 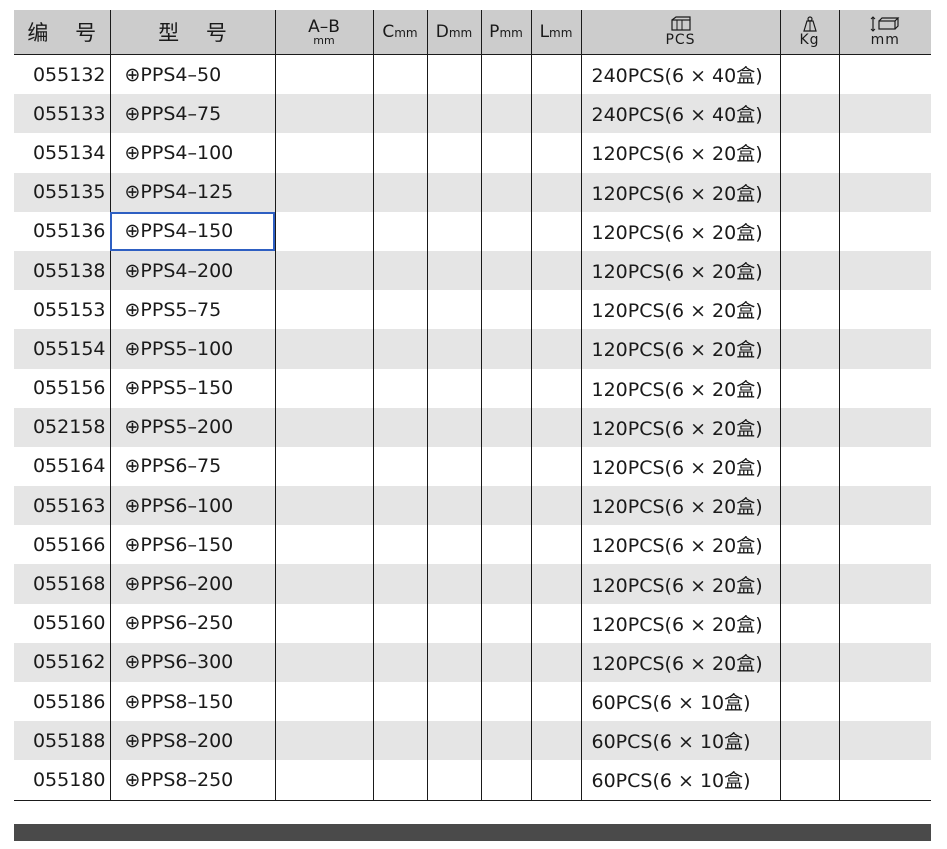 What do you see at coordinates (62, 466) in the screenshot?
I see `code-cell: 055164` at bounding box center [62, 466].